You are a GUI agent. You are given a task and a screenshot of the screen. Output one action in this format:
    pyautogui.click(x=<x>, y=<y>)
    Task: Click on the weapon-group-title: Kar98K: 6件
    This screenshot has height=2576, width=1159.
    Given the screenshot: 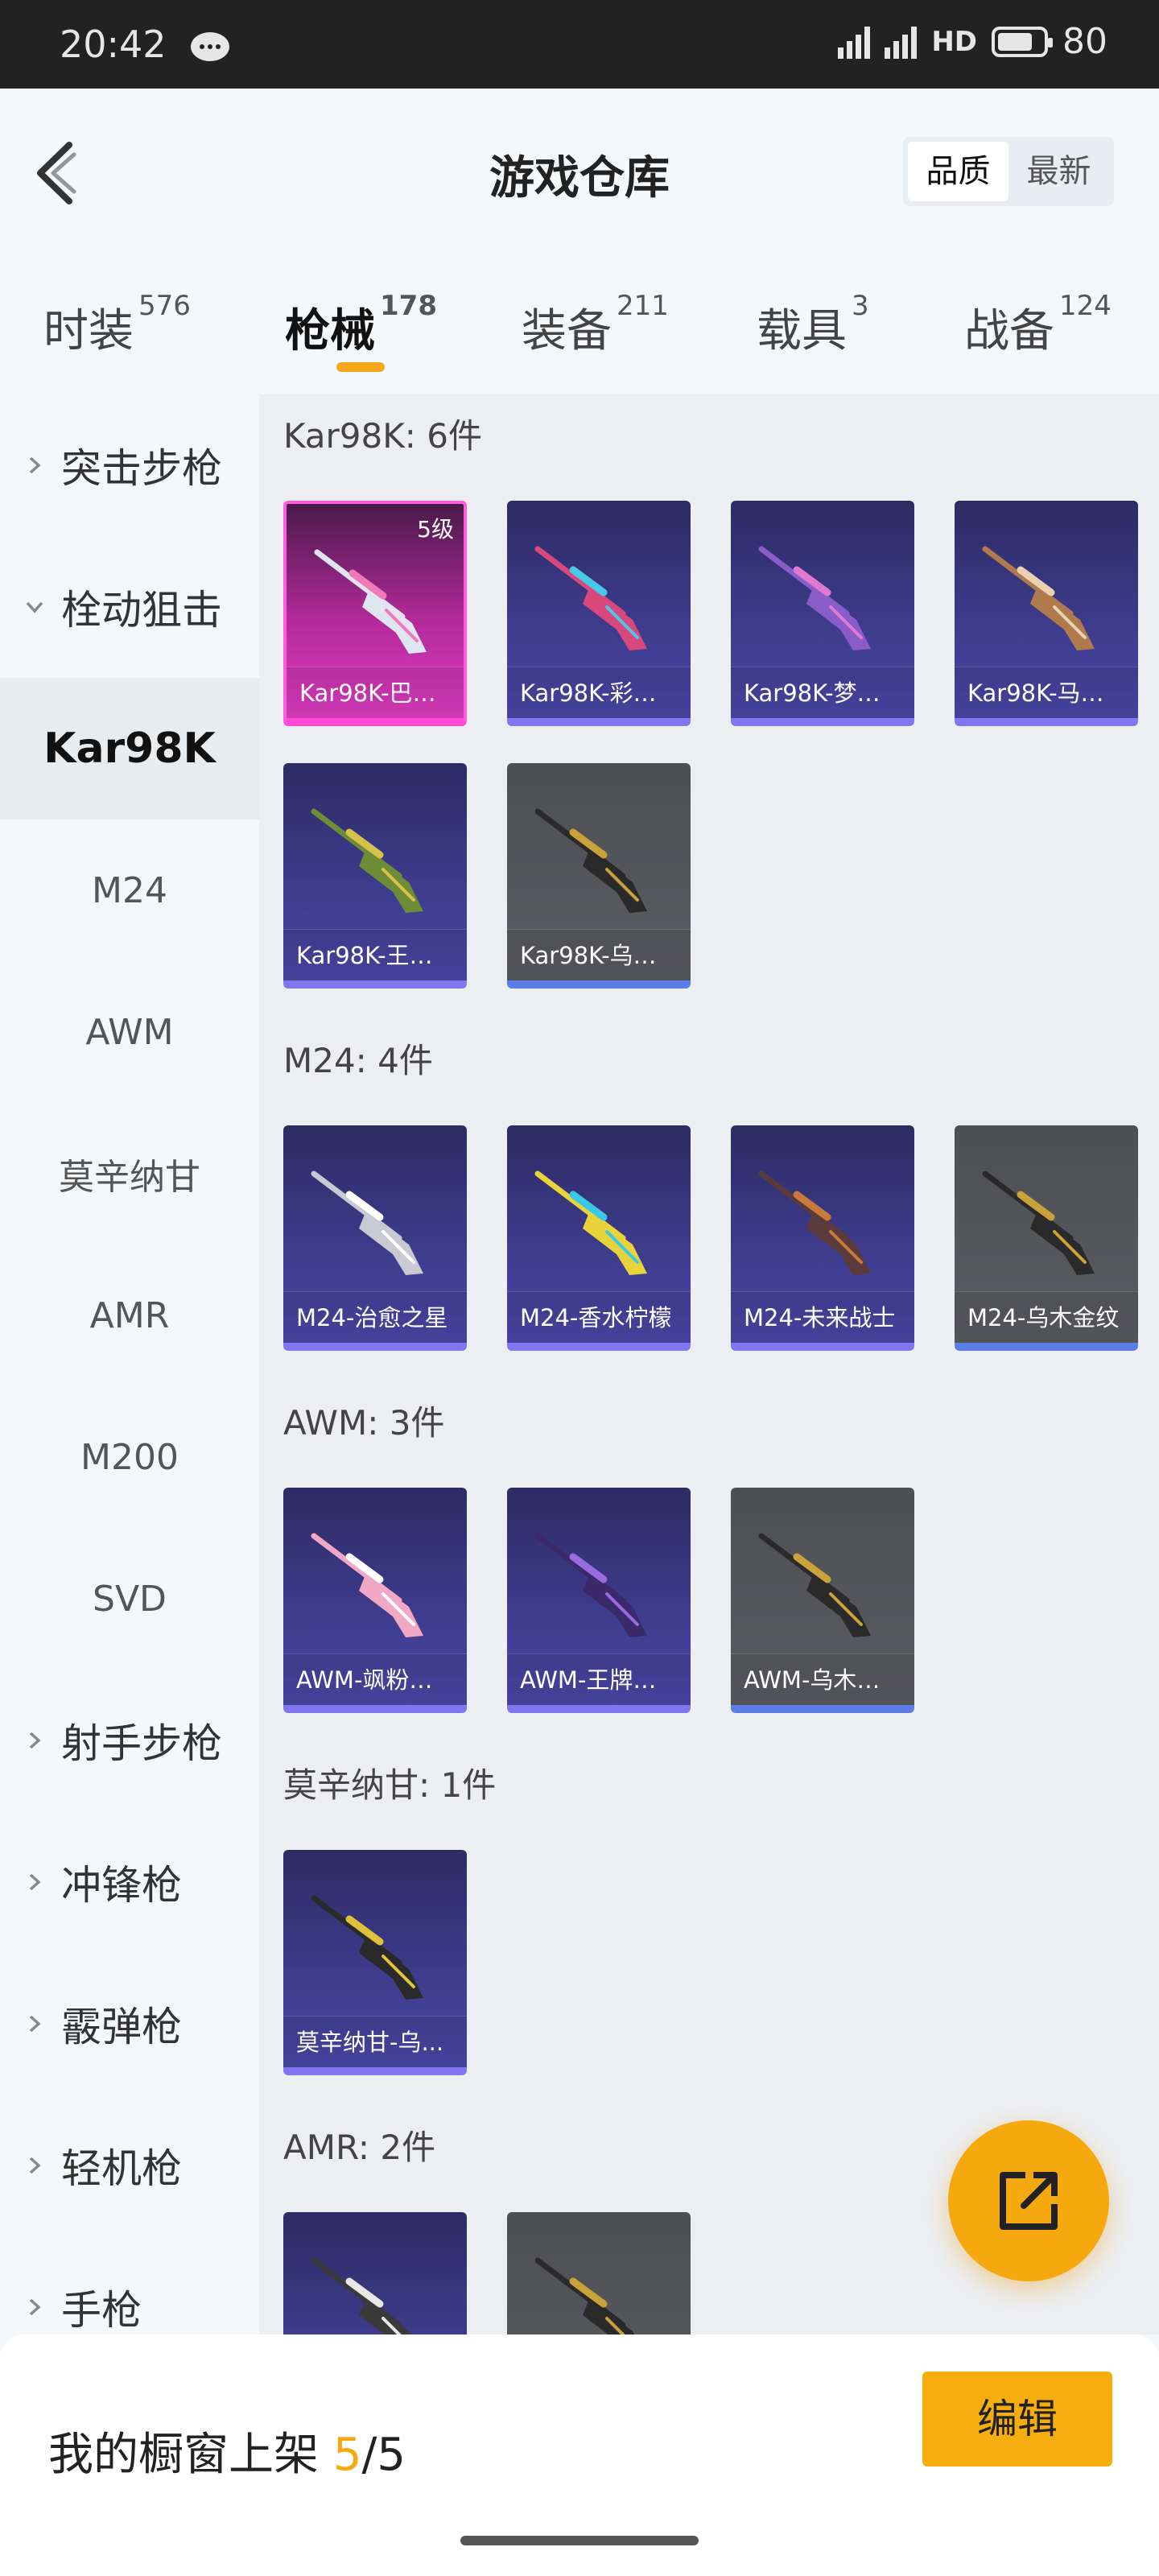 What is the action you would take?
    pyautogui.click(x=383, y=436)
    